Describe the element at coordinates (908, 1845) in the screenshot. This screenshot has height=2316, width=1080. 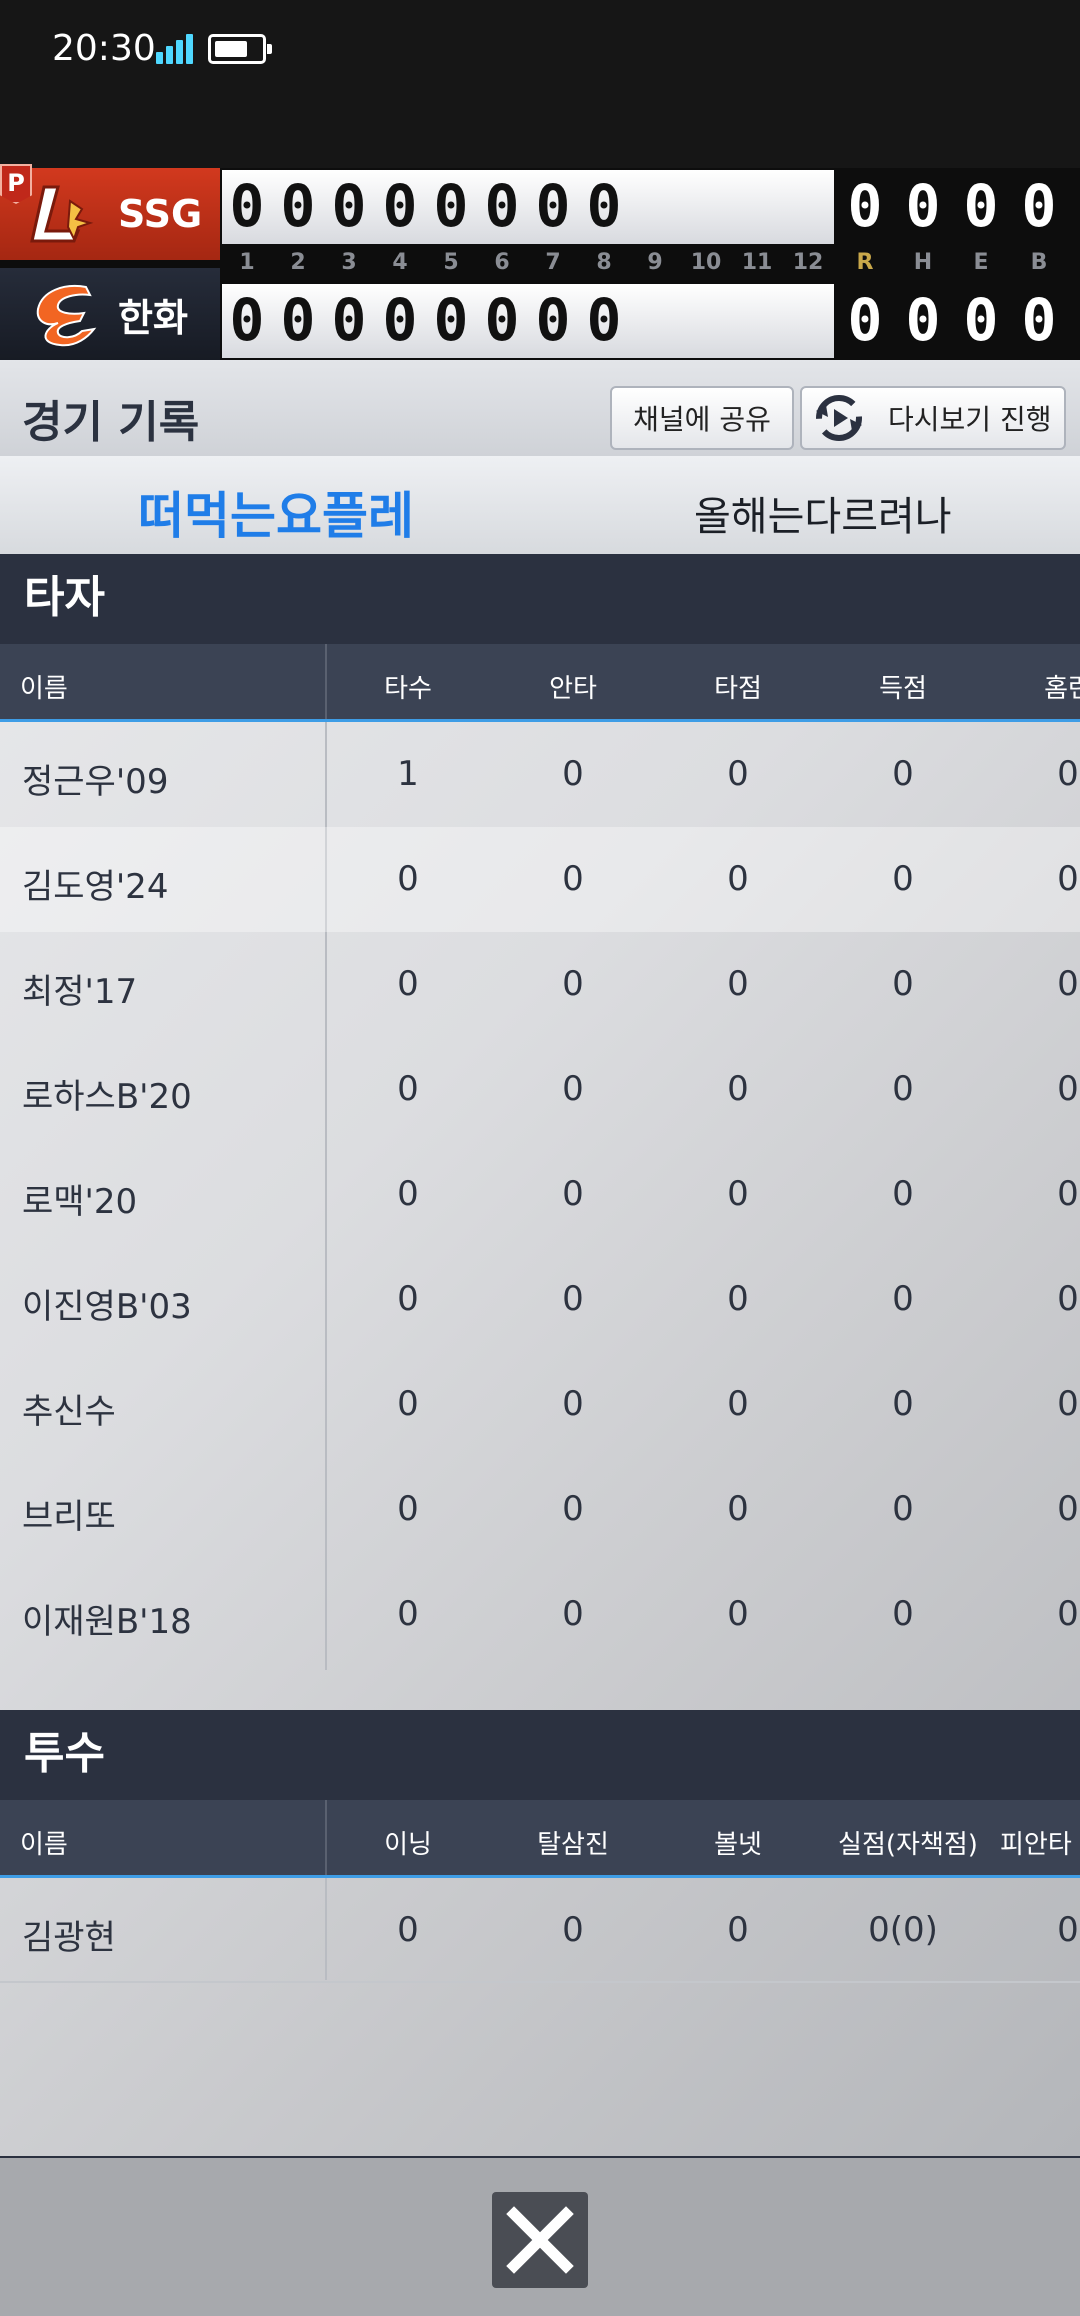
I see `col-header-runs-earned: 실점(자책점)` at that location.